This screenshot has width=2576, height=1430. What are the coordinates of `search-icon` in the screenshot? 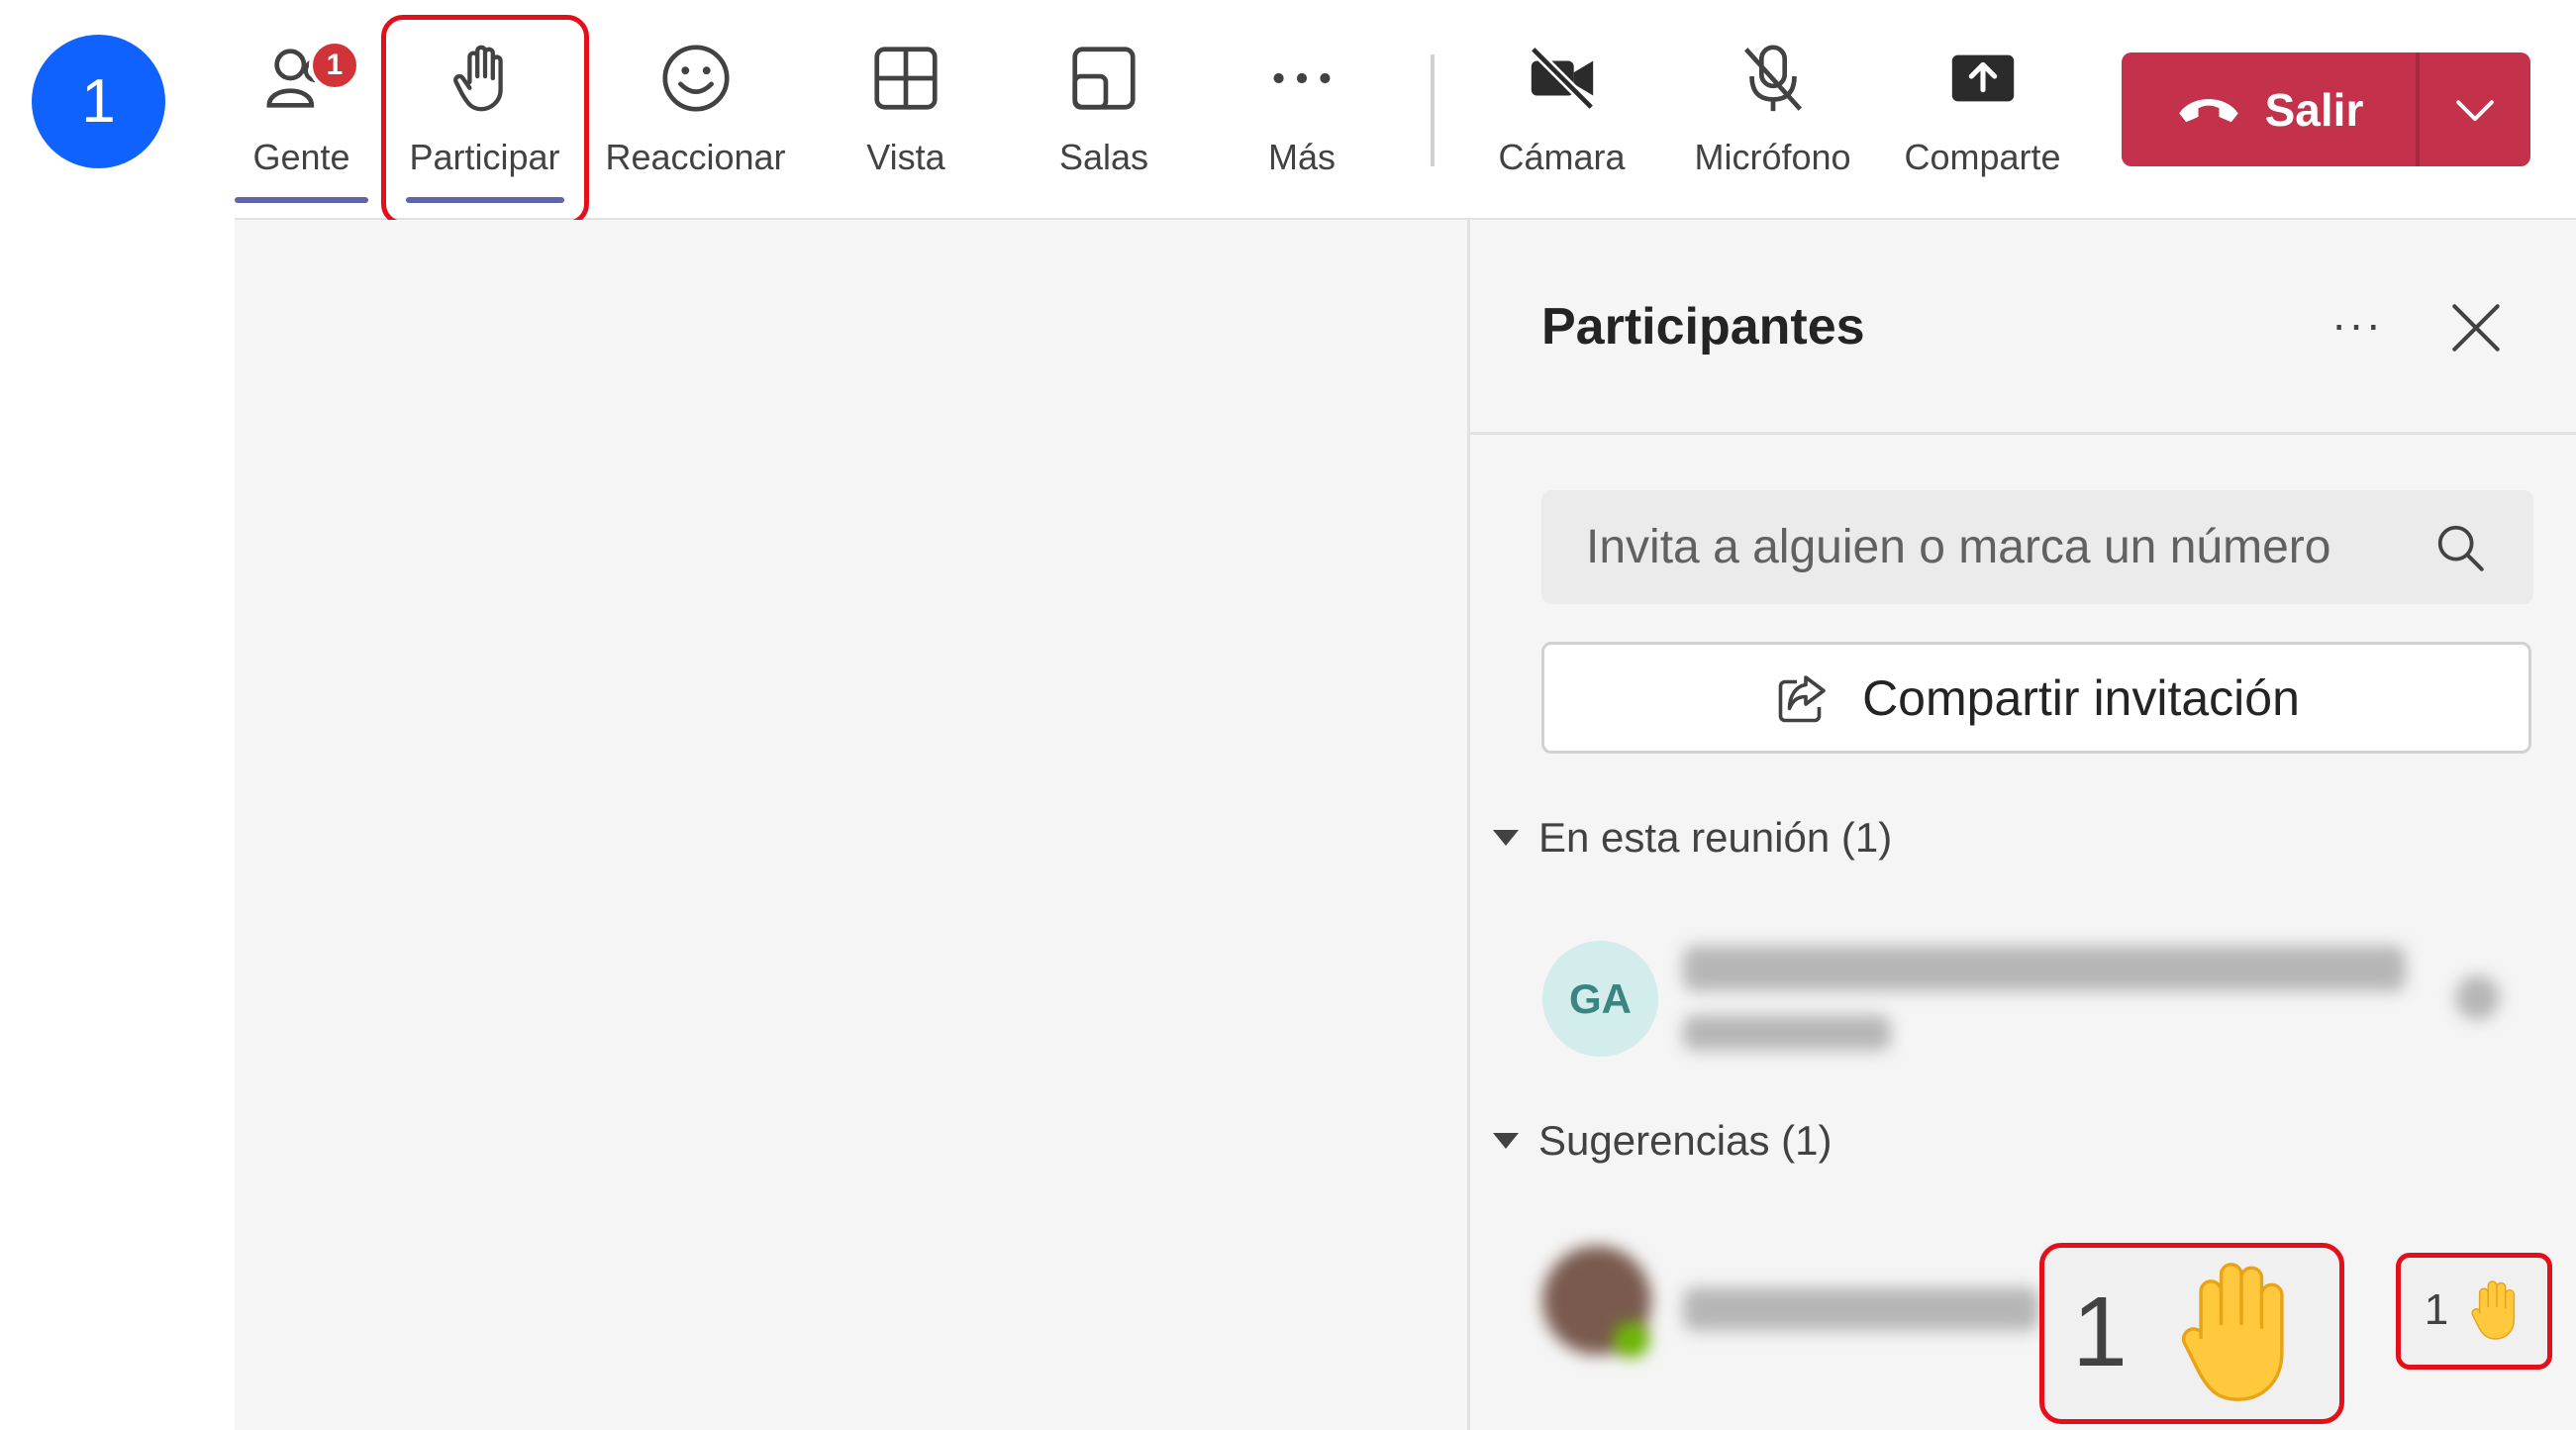 It's located at (2461, 548).